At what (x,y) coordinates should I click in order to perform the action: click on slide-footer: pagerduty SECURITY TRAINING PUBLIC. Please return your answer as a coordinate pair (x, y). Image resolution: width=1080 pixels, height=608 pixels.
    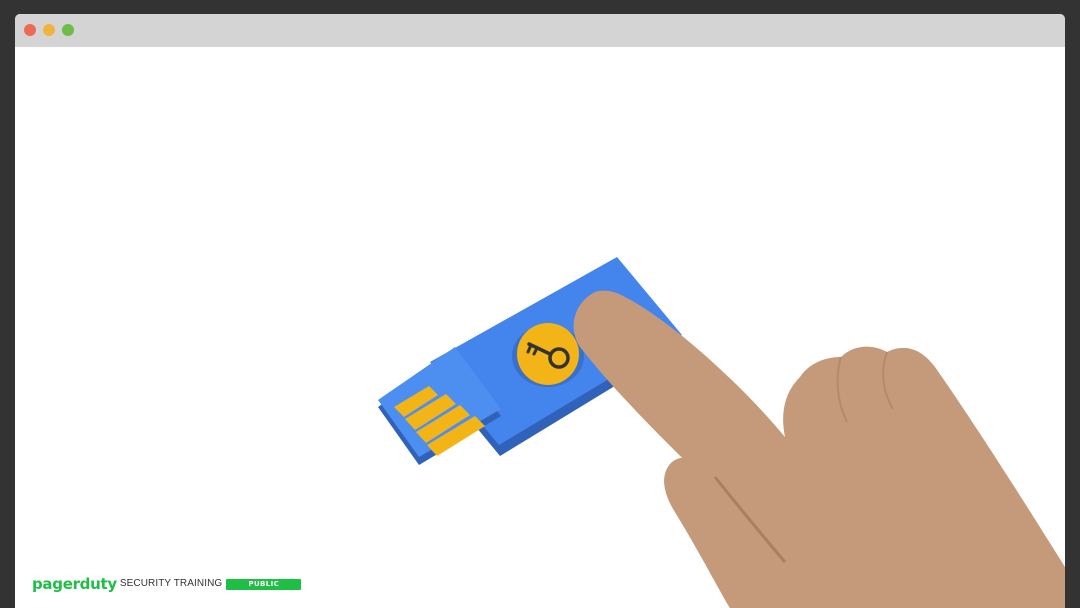
    Looking at the image, I should click on (167, 584).